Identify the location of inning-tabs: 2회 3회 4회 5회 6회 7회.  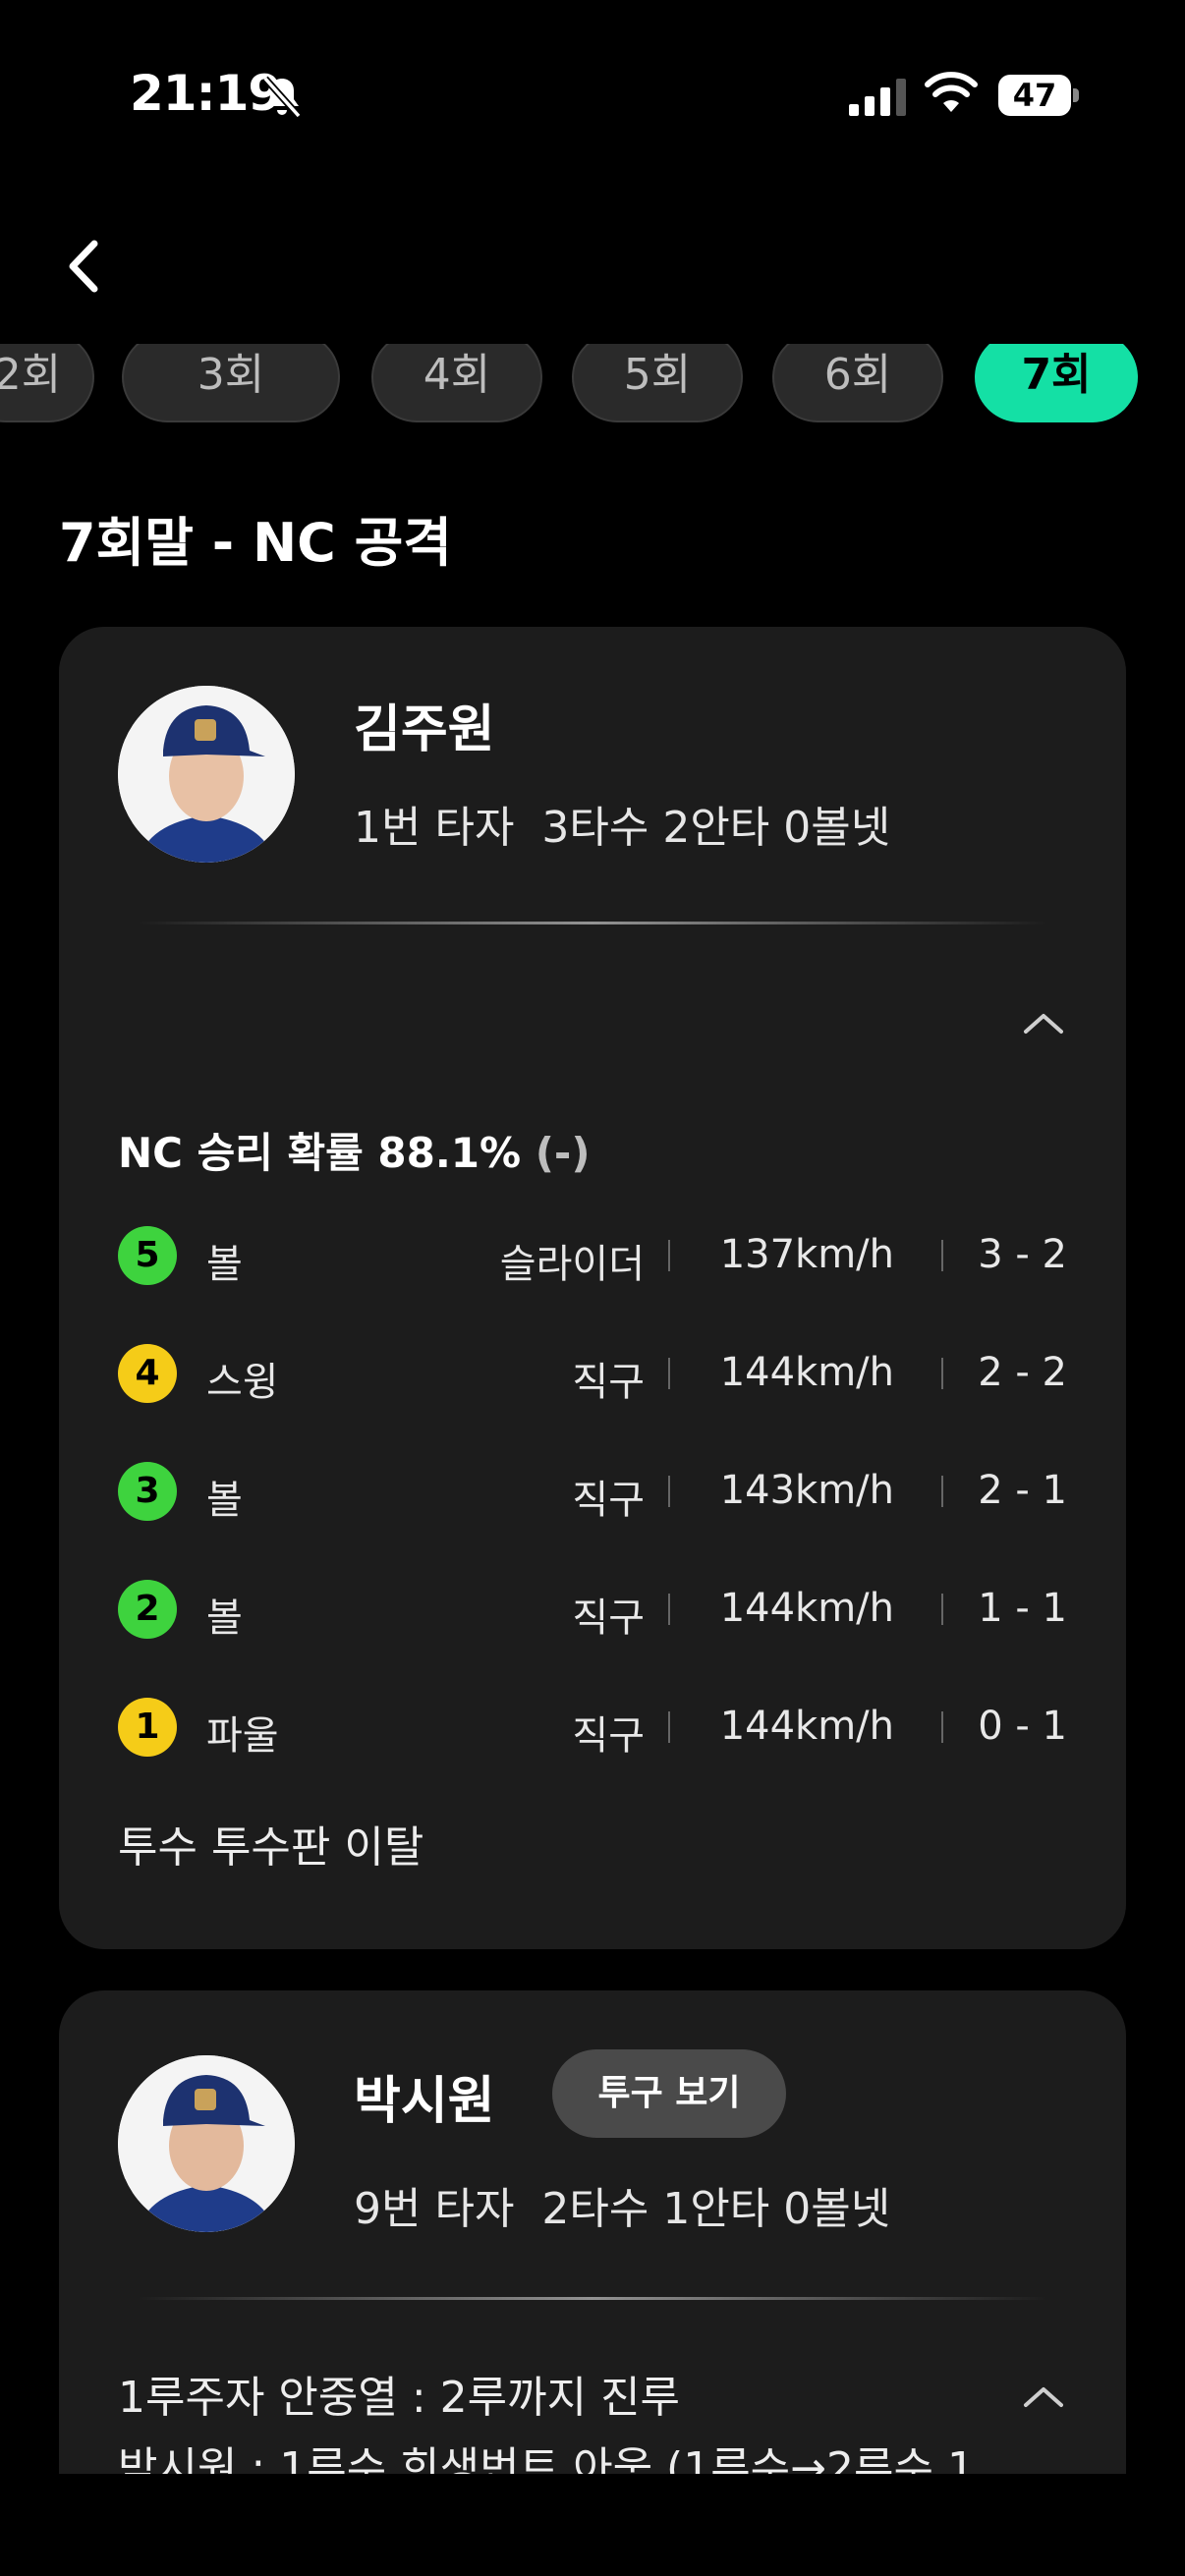
(592, 383).